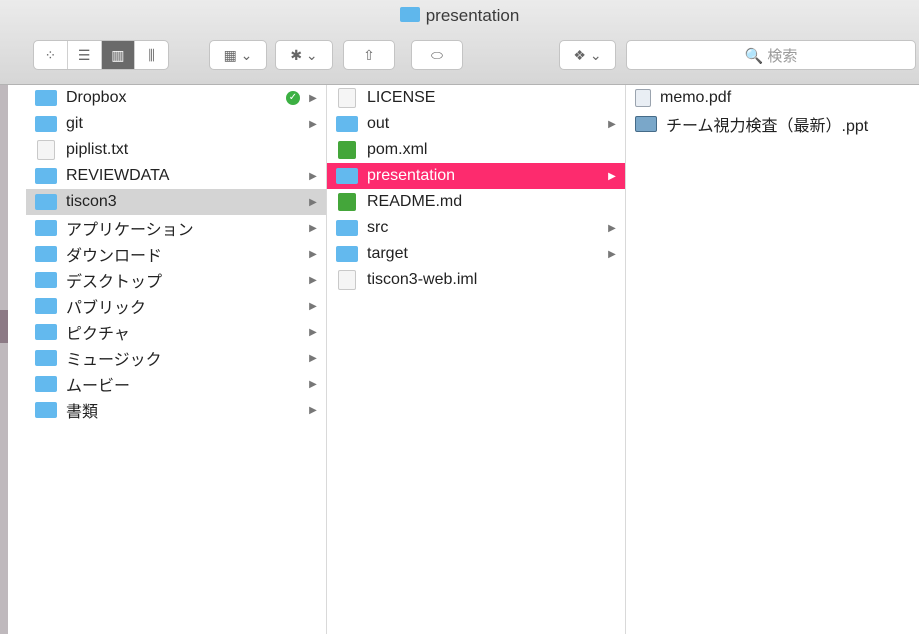 Image resolution: width=919 pixels, height=634 pixels. Describe the element at coordinates (293, 98) in the screenshot. I see `sync-check-icon: ✓` at that location.